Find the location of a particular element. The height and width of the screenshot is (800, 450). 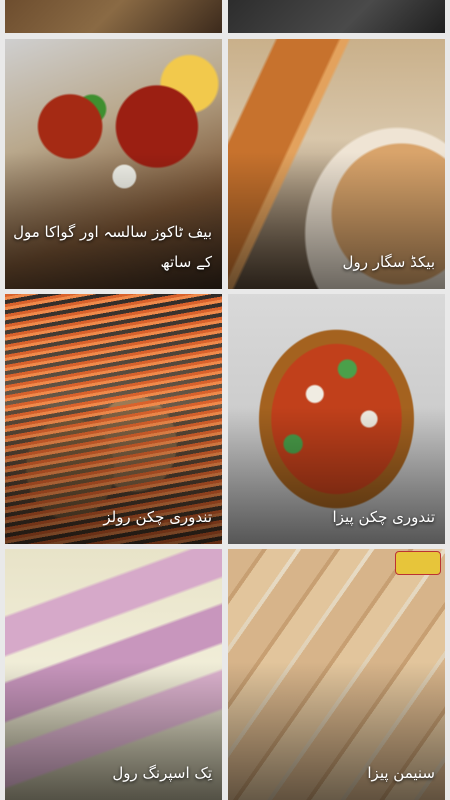

recipe-title: بیکڈ سگار رول is located at coordinates (388, 262).